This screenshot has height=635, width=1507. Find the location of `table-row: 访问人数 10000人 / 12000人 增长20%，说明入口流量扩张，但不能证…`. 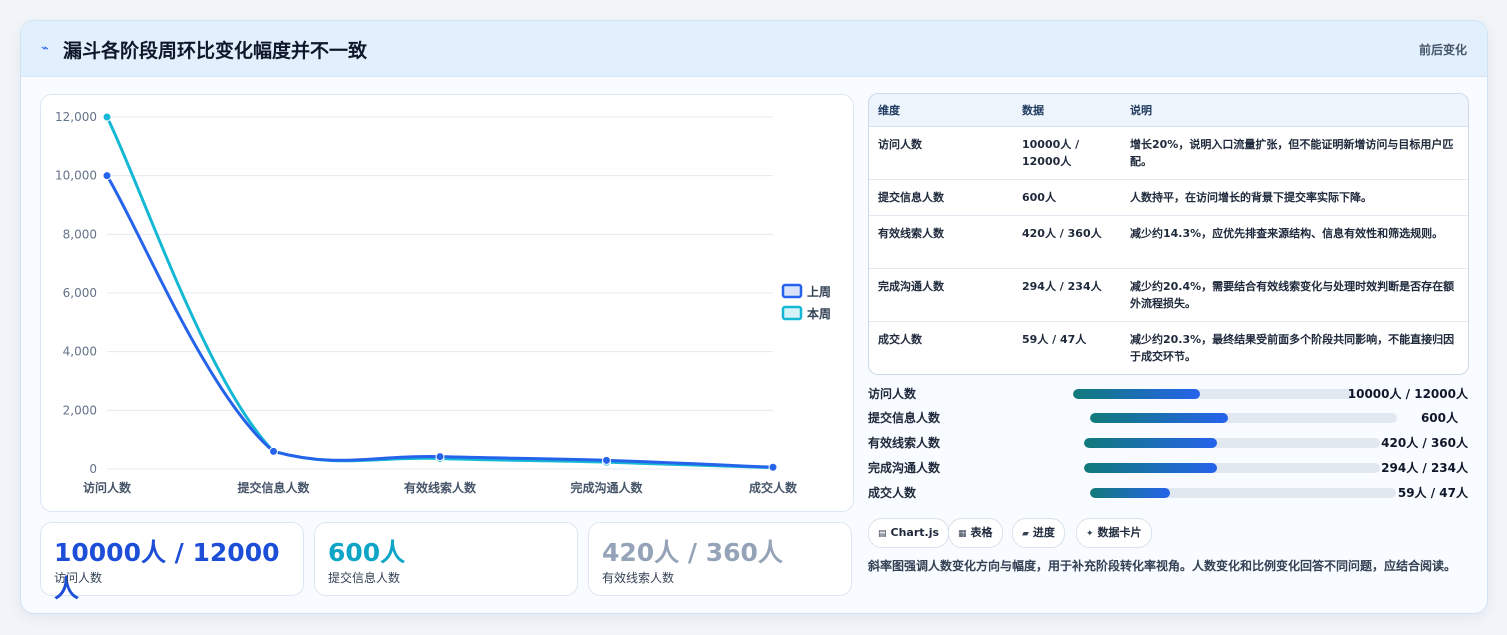

table-row: 访问人数 10000人 / 12000人 增长20%，说明入口流量扩张，但不能证… is located at coordinates (1168, 153).